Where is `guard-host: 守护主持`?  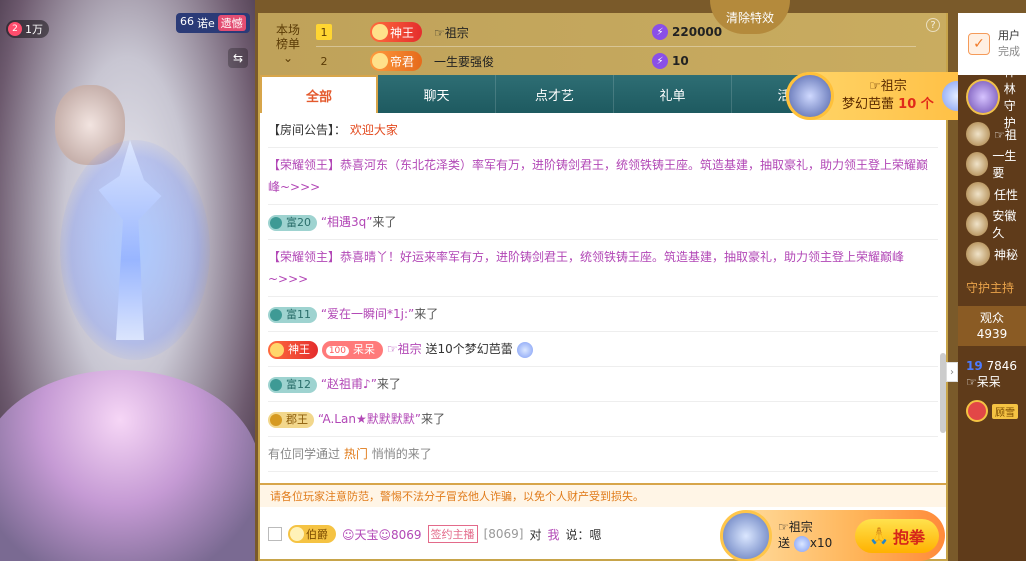
guard-host: 守护主持 is located at coordinates (992, 287).